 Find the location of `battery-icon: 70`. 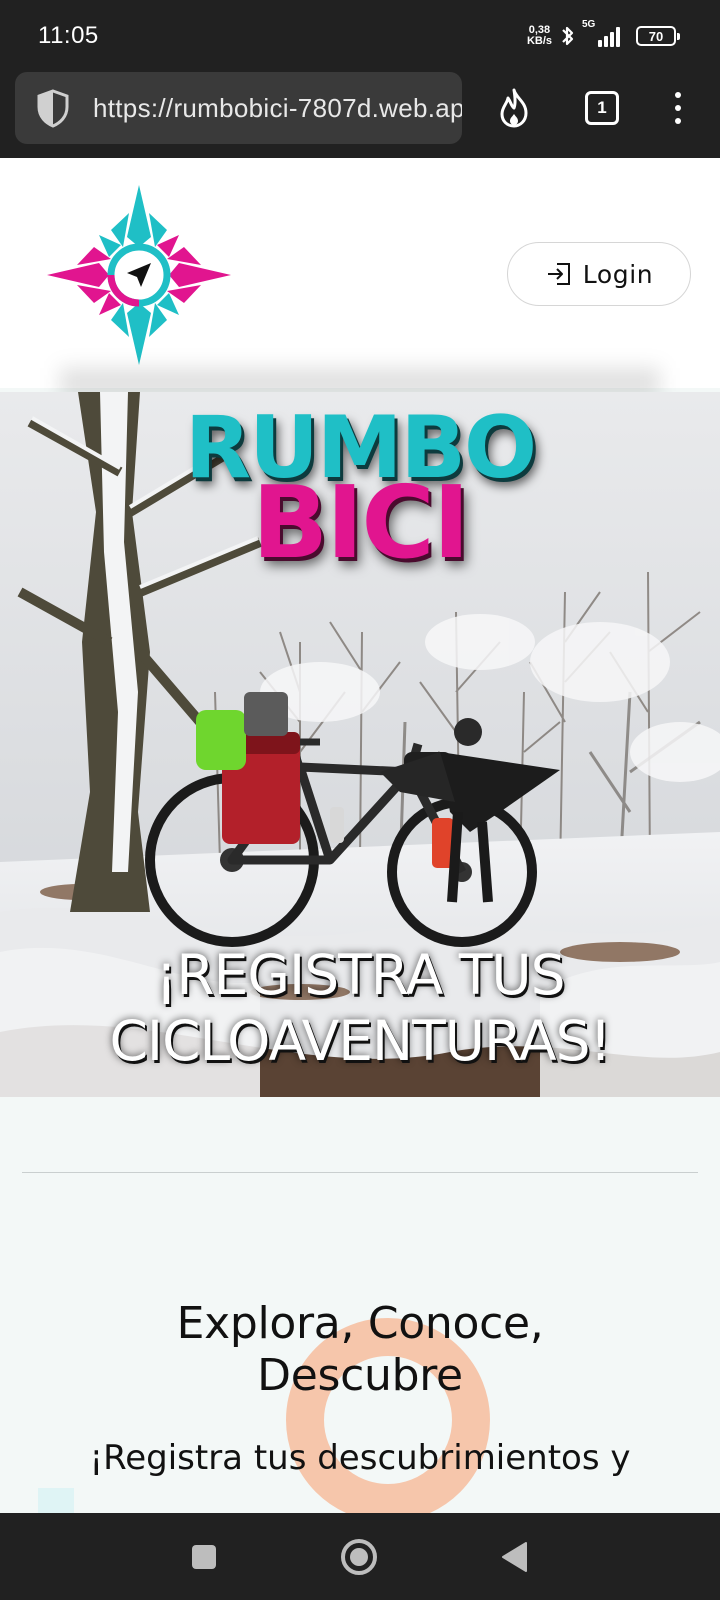

battery-icon: 70 is located at coordinates (658, 36).